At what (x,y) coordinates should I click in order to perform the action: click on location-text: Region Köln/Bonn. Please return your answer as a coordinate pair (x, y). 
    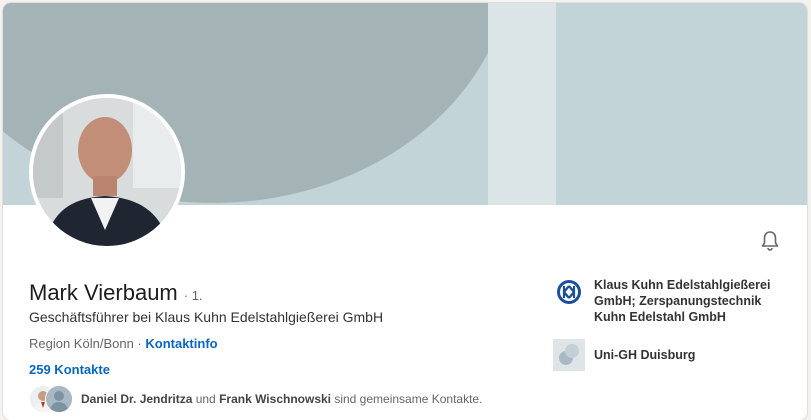
    Looking at the image, I should click on (81, 343).